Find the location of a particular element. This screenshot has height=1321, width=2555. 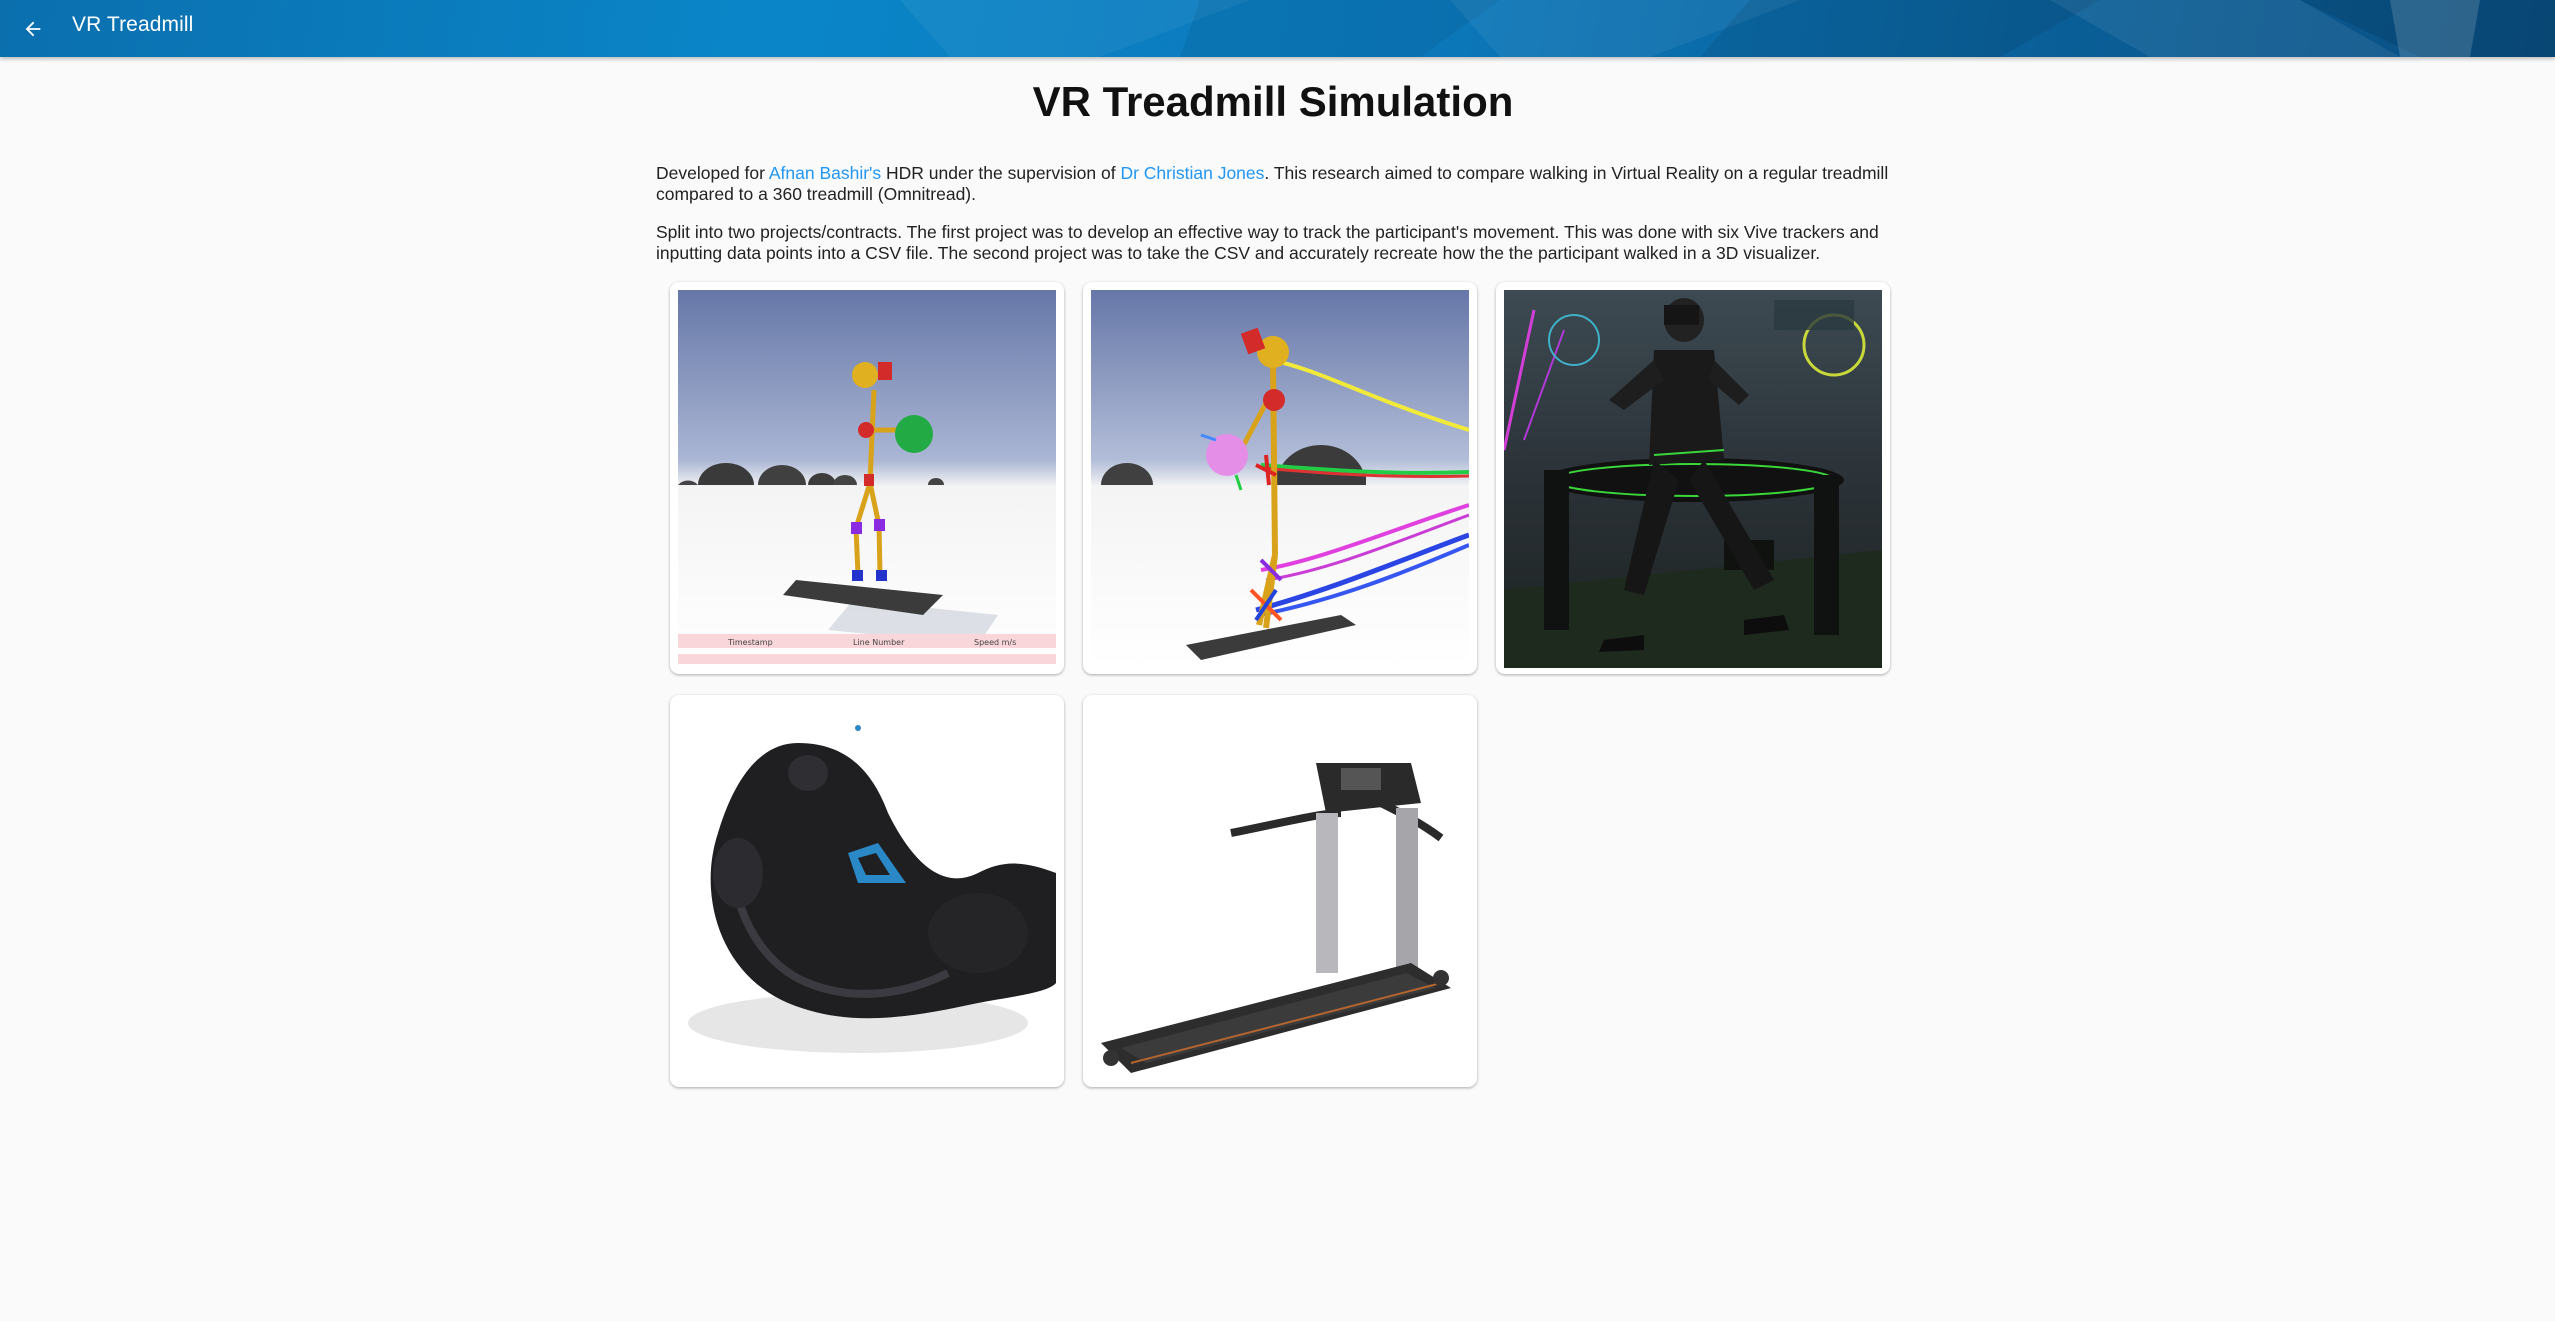

omnitread-user-photo is located at coordinates (1693, 479).